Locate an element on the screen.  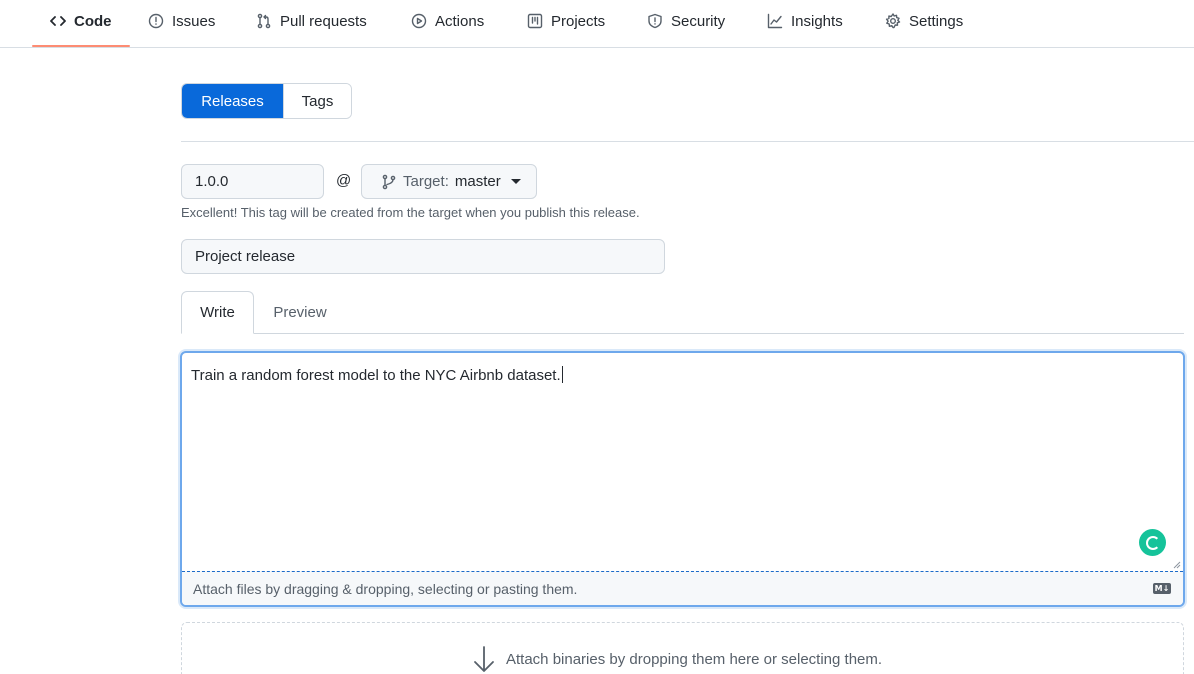
issue-opened-icon is located at coordinates (156, 21).